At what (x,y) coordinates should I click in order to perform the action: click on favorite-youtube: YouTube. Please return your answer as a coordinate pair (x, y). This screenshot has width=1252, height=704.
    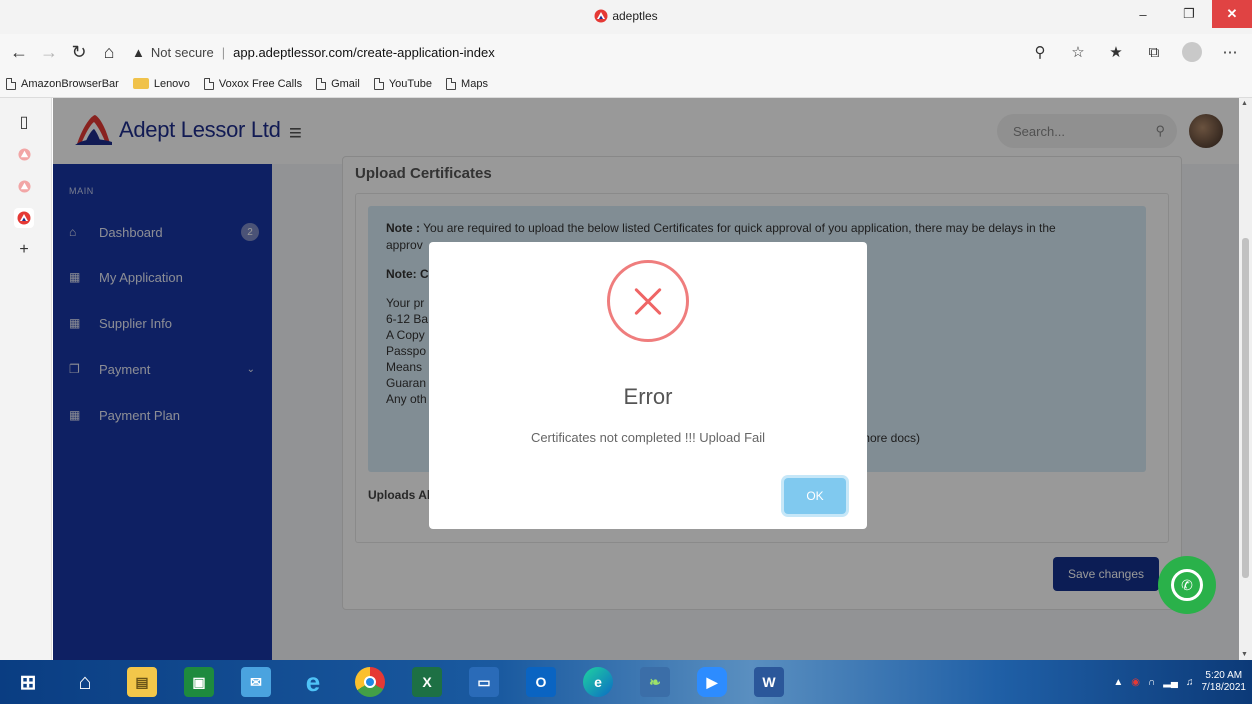
    Looking at the image, I should click on (402, 83).